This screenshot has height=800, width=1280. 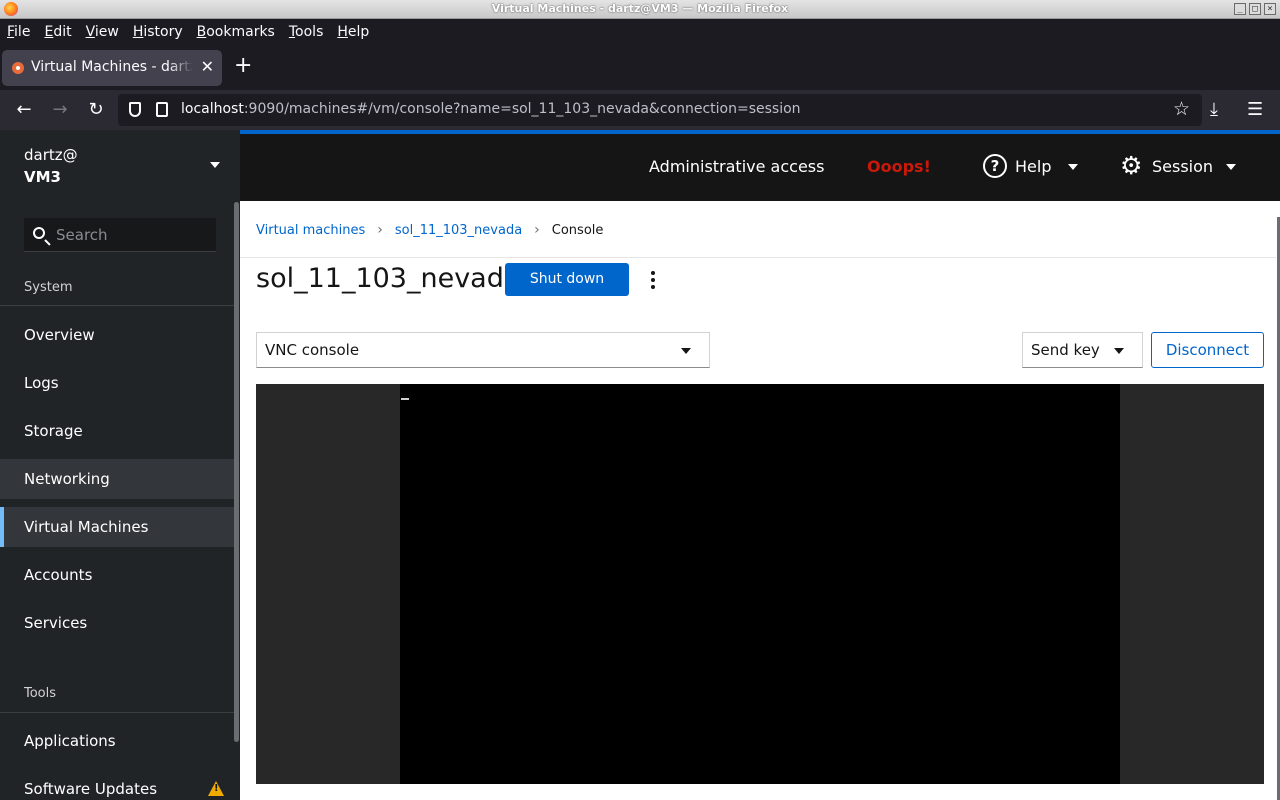 What do you see at coordinates (1270, 9) in the screenshot?
I see `close-window-button: ×` at bounding box center [1270, 9].